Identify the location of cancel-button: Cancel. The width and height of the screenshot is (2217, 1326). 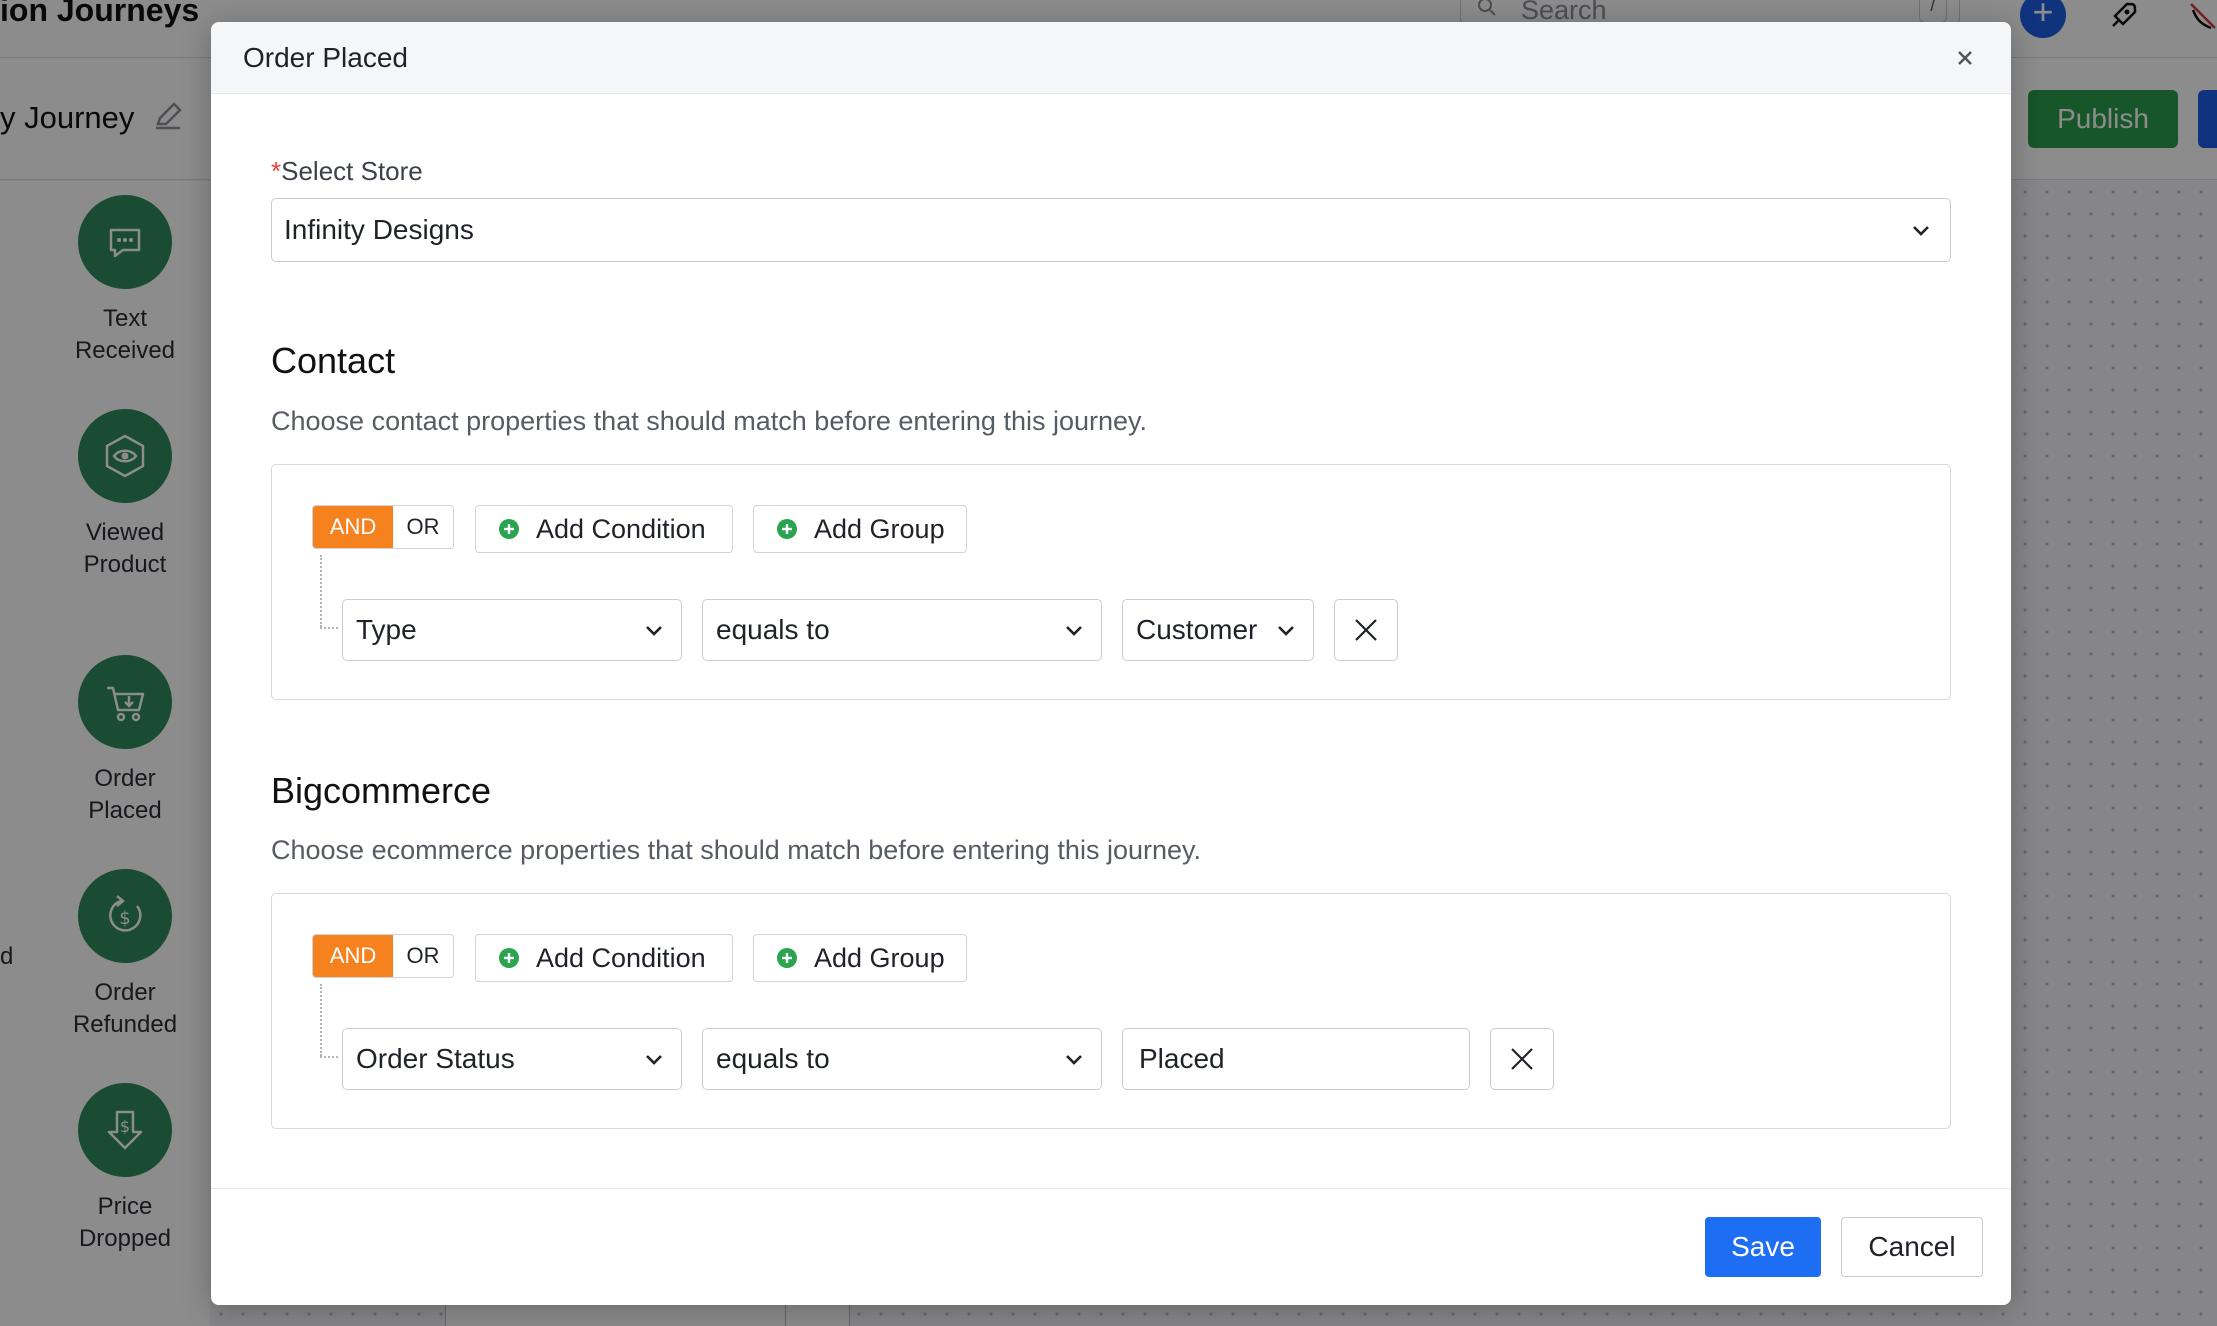
(1912, 1247).